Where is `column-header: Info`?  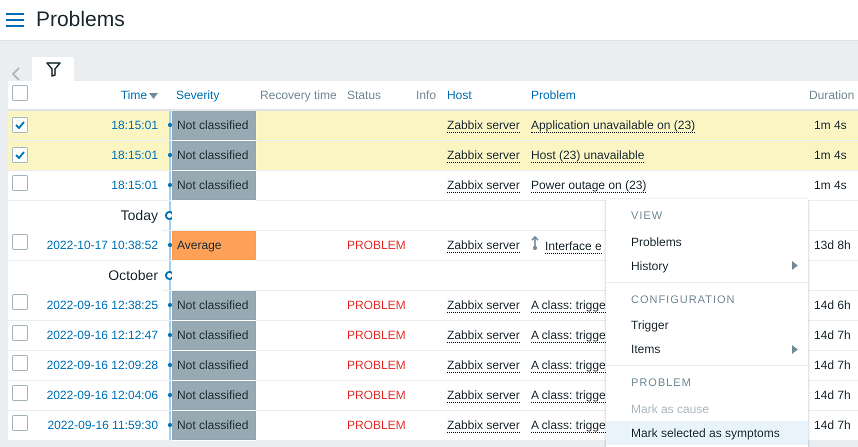
column-header: Info is located at coordinates (426, 95).